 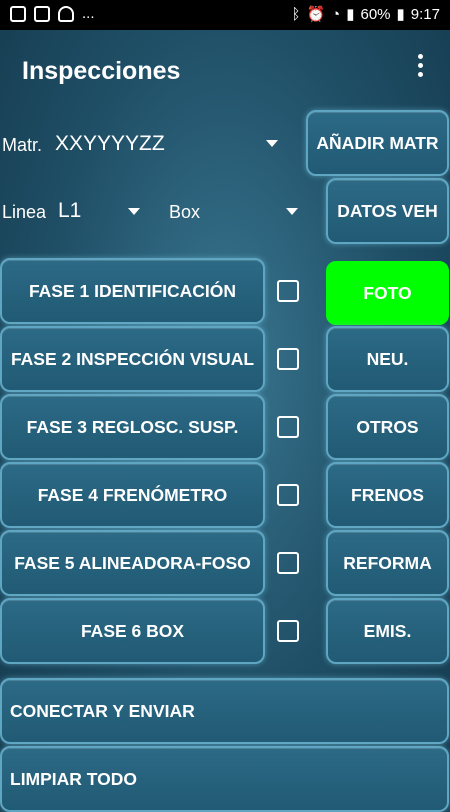 I want to click on phase-3-button: FASE 3 REGLOSC. SUSP., so click(x=132, y=427).